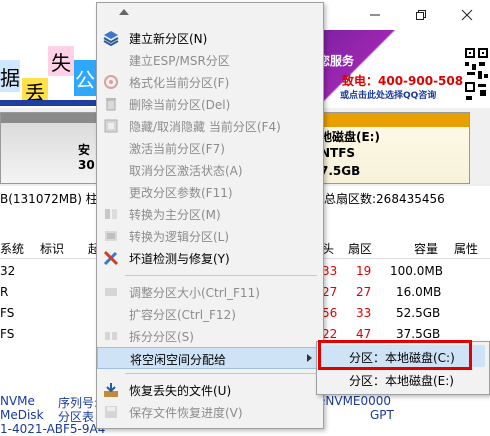  Describe the element at coordinates (421, 15) in the screenshot. I see `restore-icon` at that location.